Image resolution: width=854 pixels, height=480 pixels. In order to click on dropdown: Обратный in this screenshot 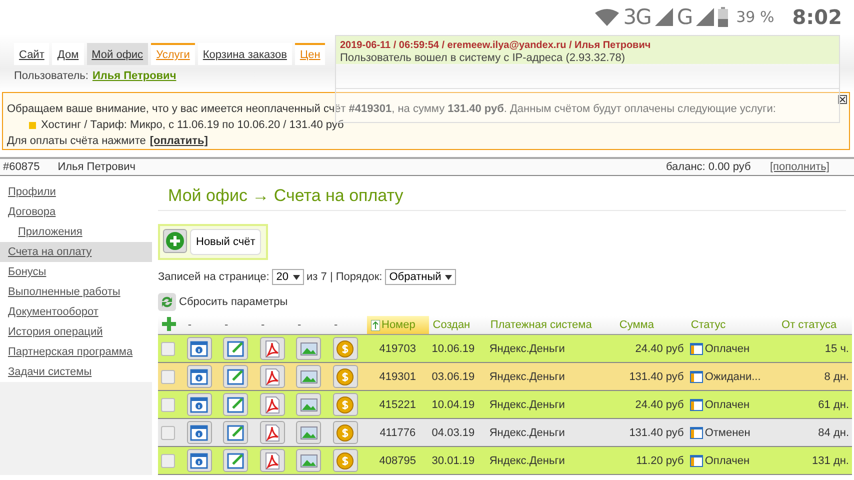, I will do `click(420, 277)`.